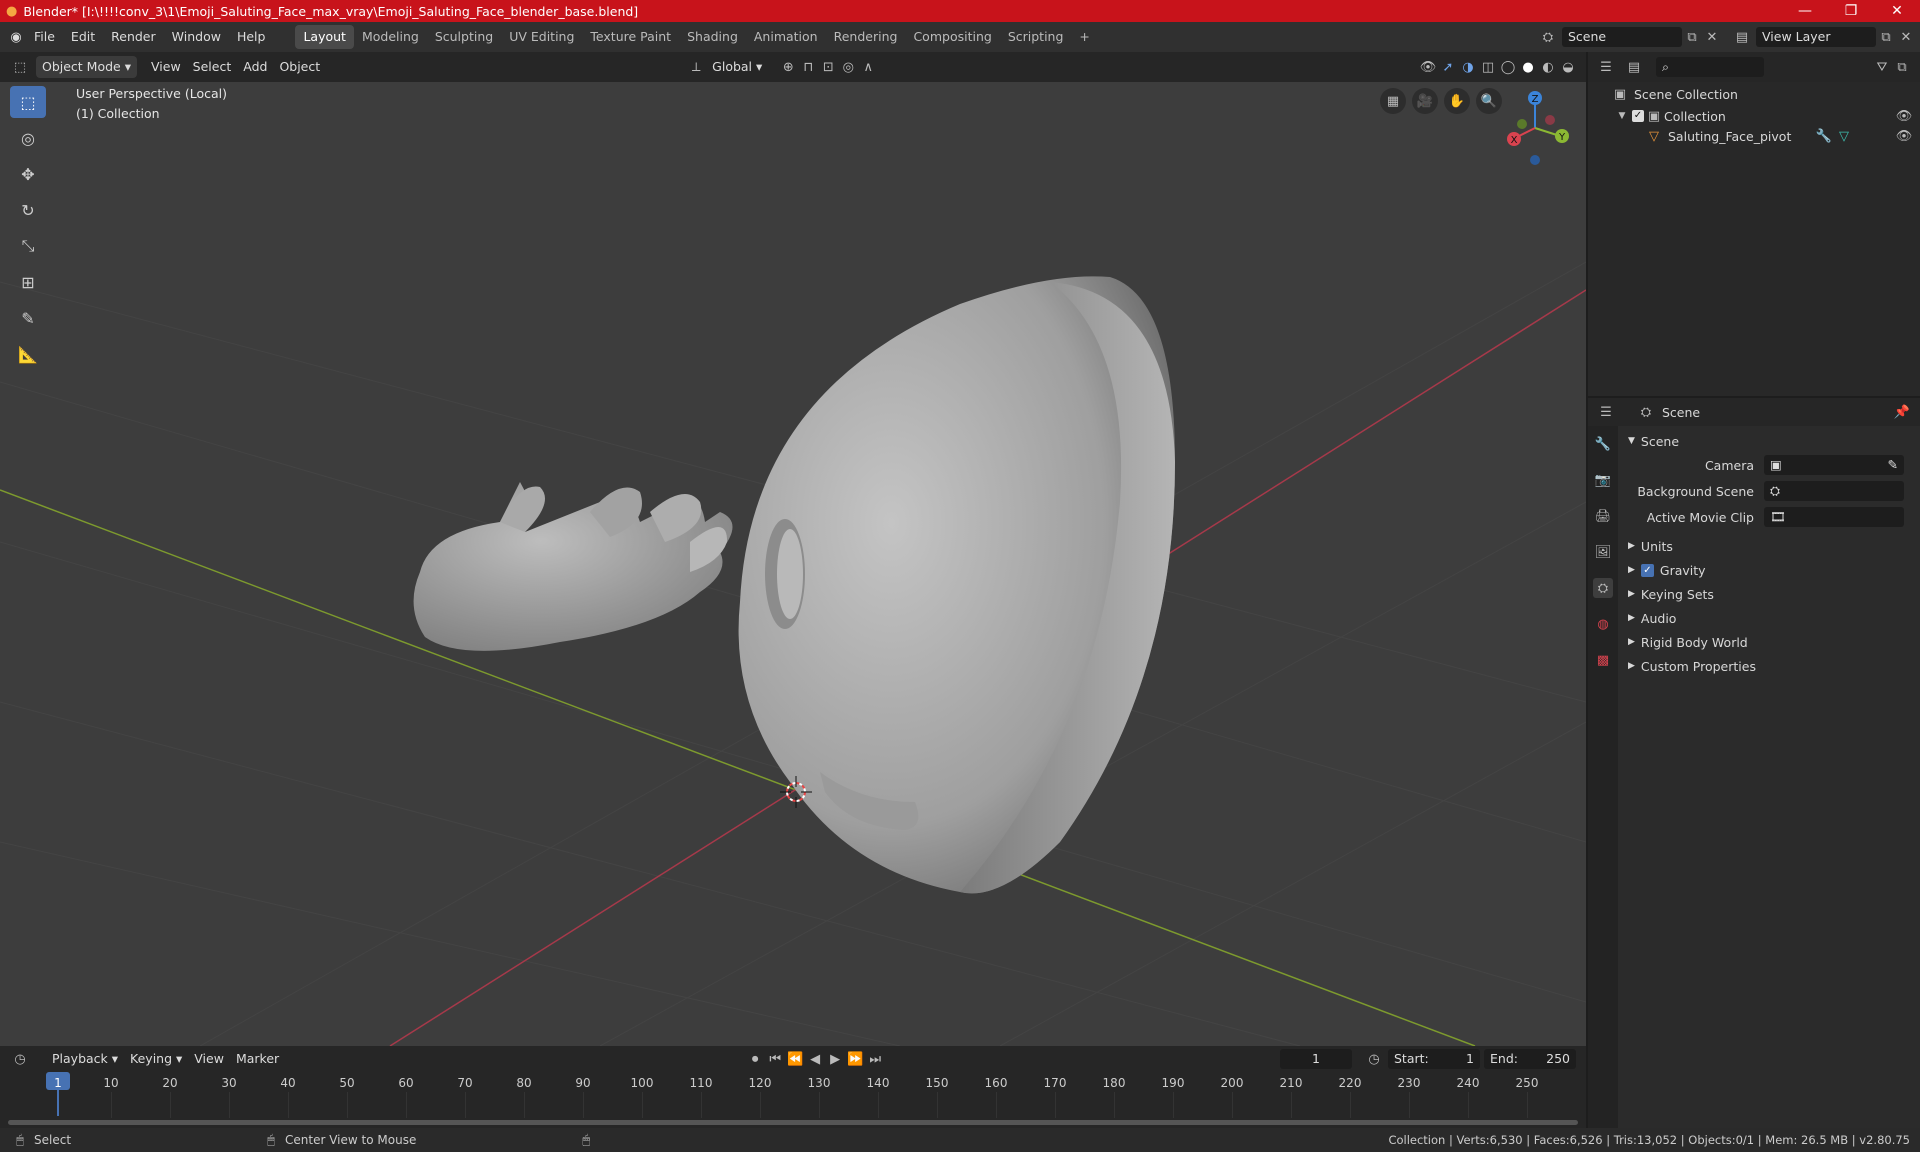 The image size is (1920, 1152). What do you see at coordinates (1622, 116) in the screenshot?
I see `expand-collection-icon: ▼` at bounding box center [1622, 116].